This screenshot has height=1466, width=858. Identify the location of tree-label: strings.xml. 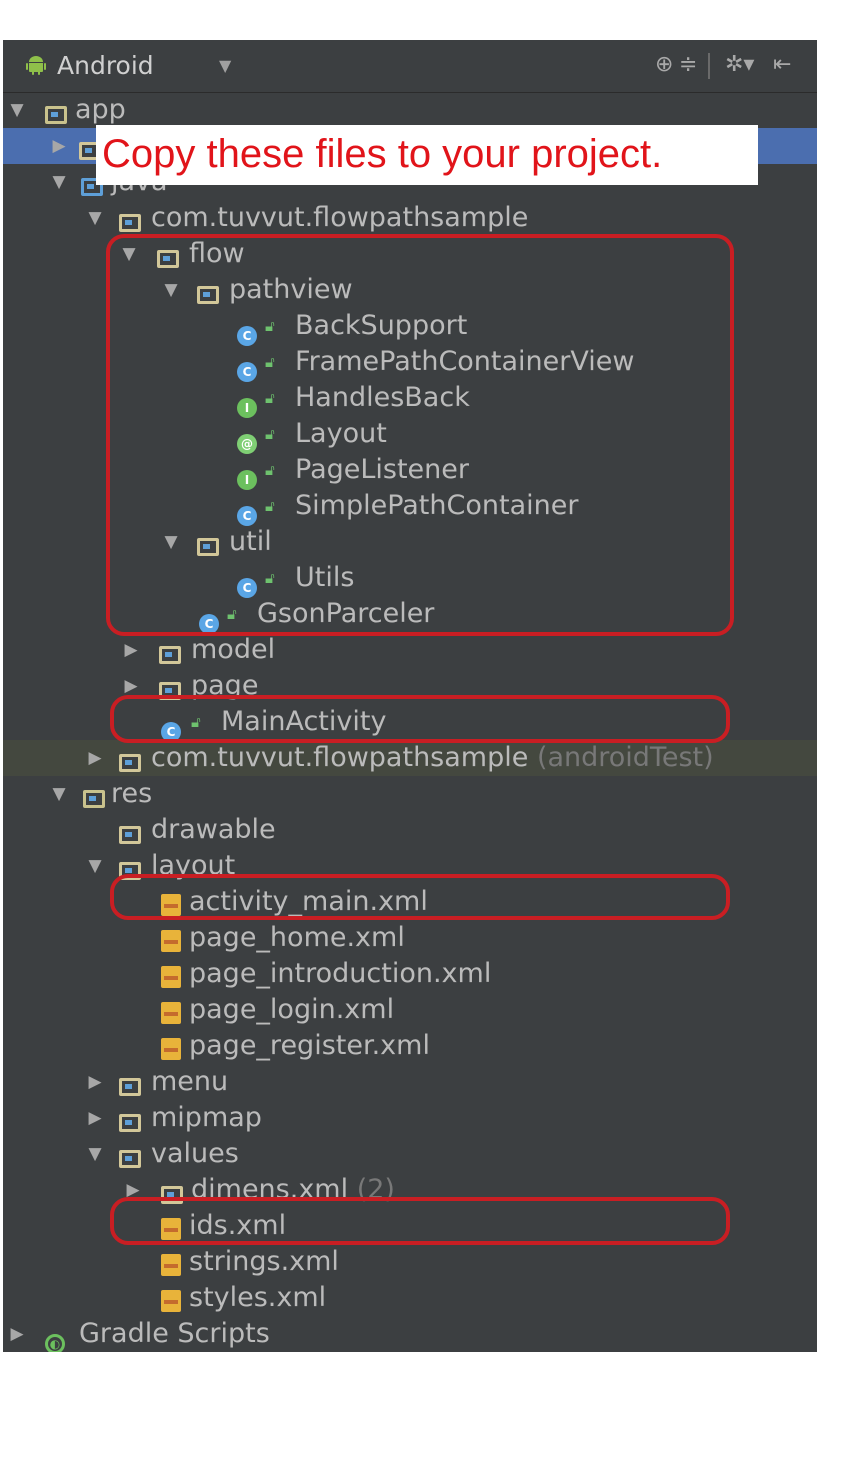
(264, 1261).